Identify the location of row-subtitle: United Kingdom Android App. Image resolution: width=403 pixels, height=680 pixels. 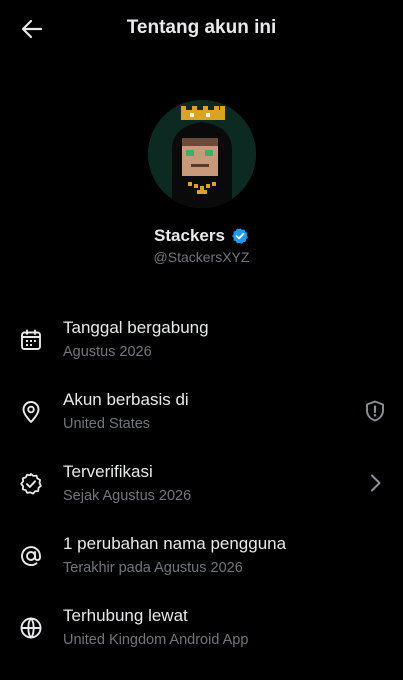
(156, 640).